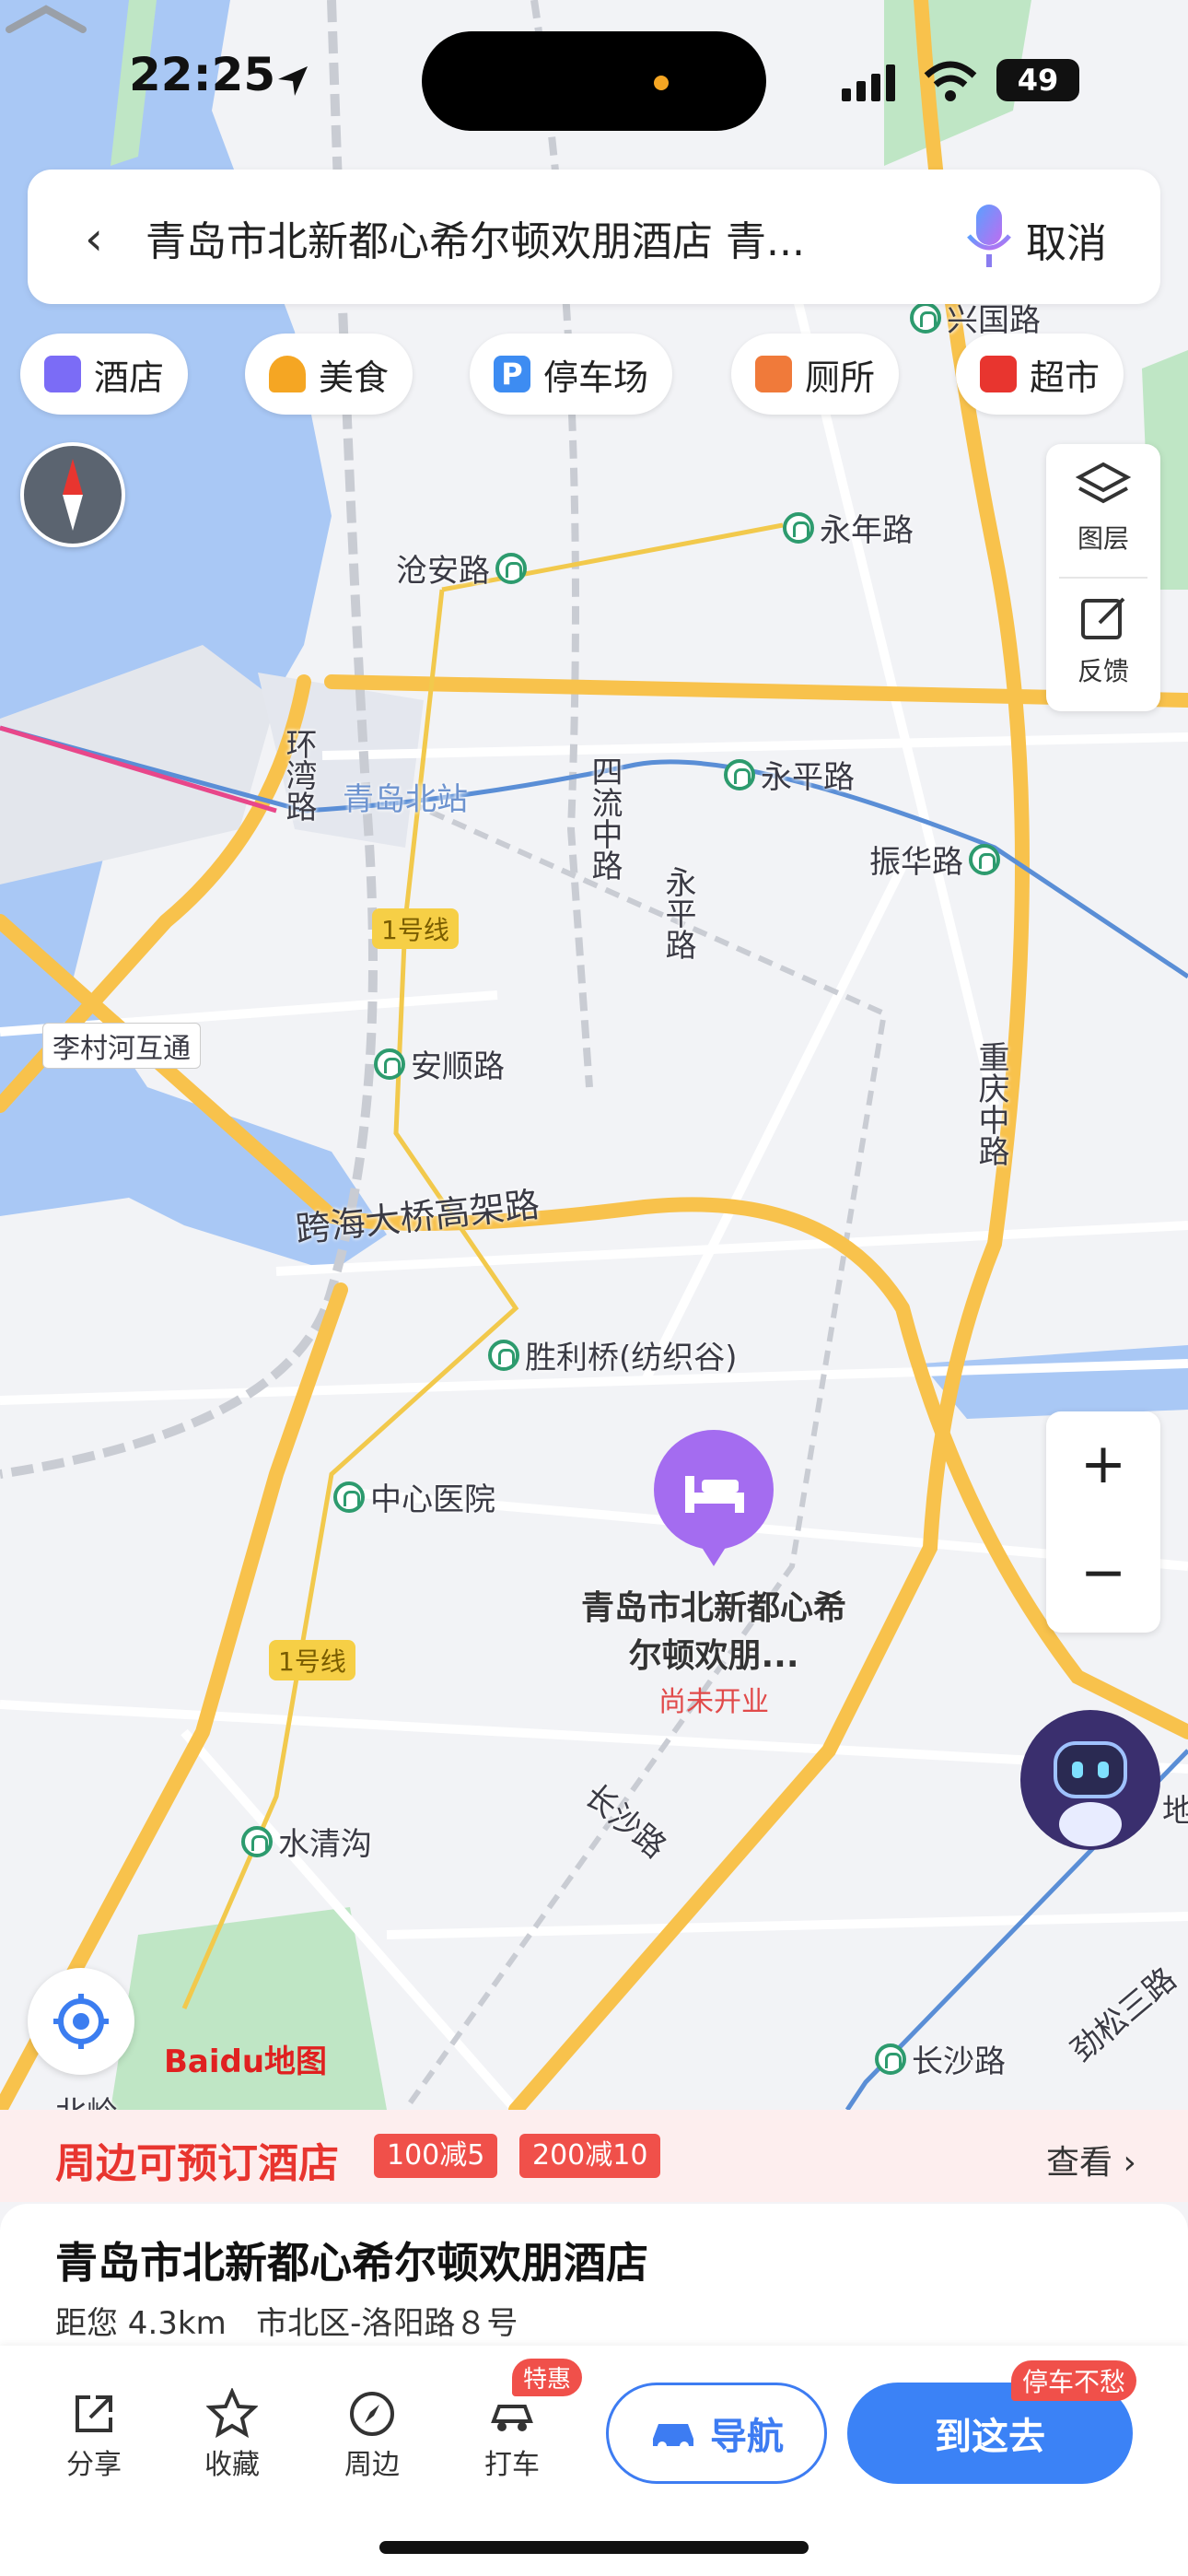  I want to click on divider, so click(1103, 578).